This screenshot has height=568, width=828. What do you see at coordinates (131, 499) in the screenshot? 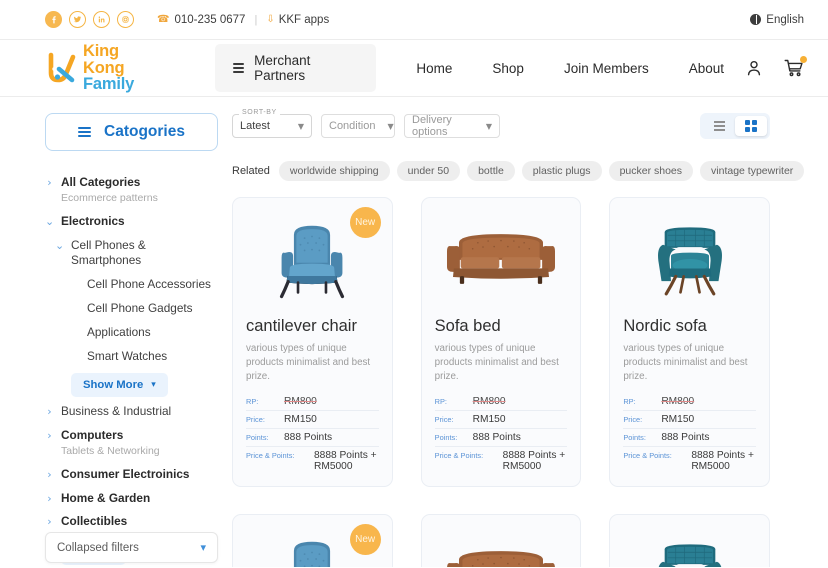
I see `sidebar-item-home-garden: › Home & Garden` at bounding box center [131, 499].